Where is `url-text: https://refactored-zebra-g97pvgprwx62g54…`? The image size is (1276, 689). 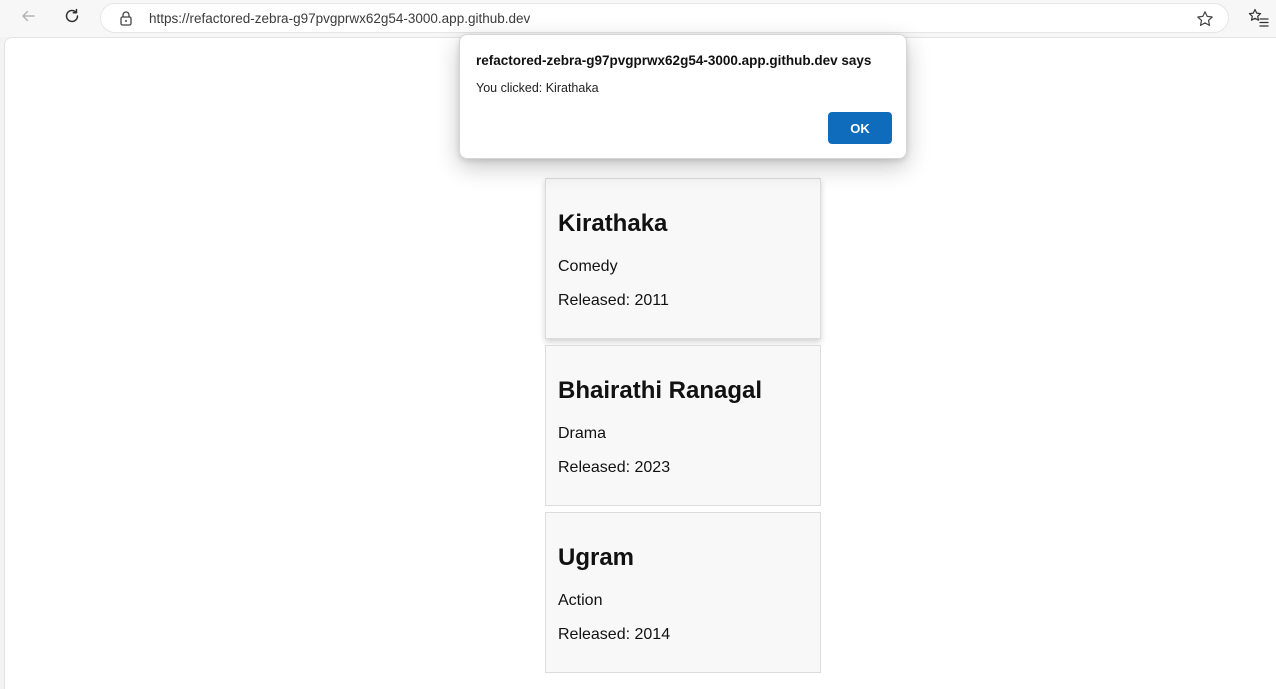
url-text: https://refactored-zebra-g97pvgprwx62g54… is located at coordinates (339, 18).